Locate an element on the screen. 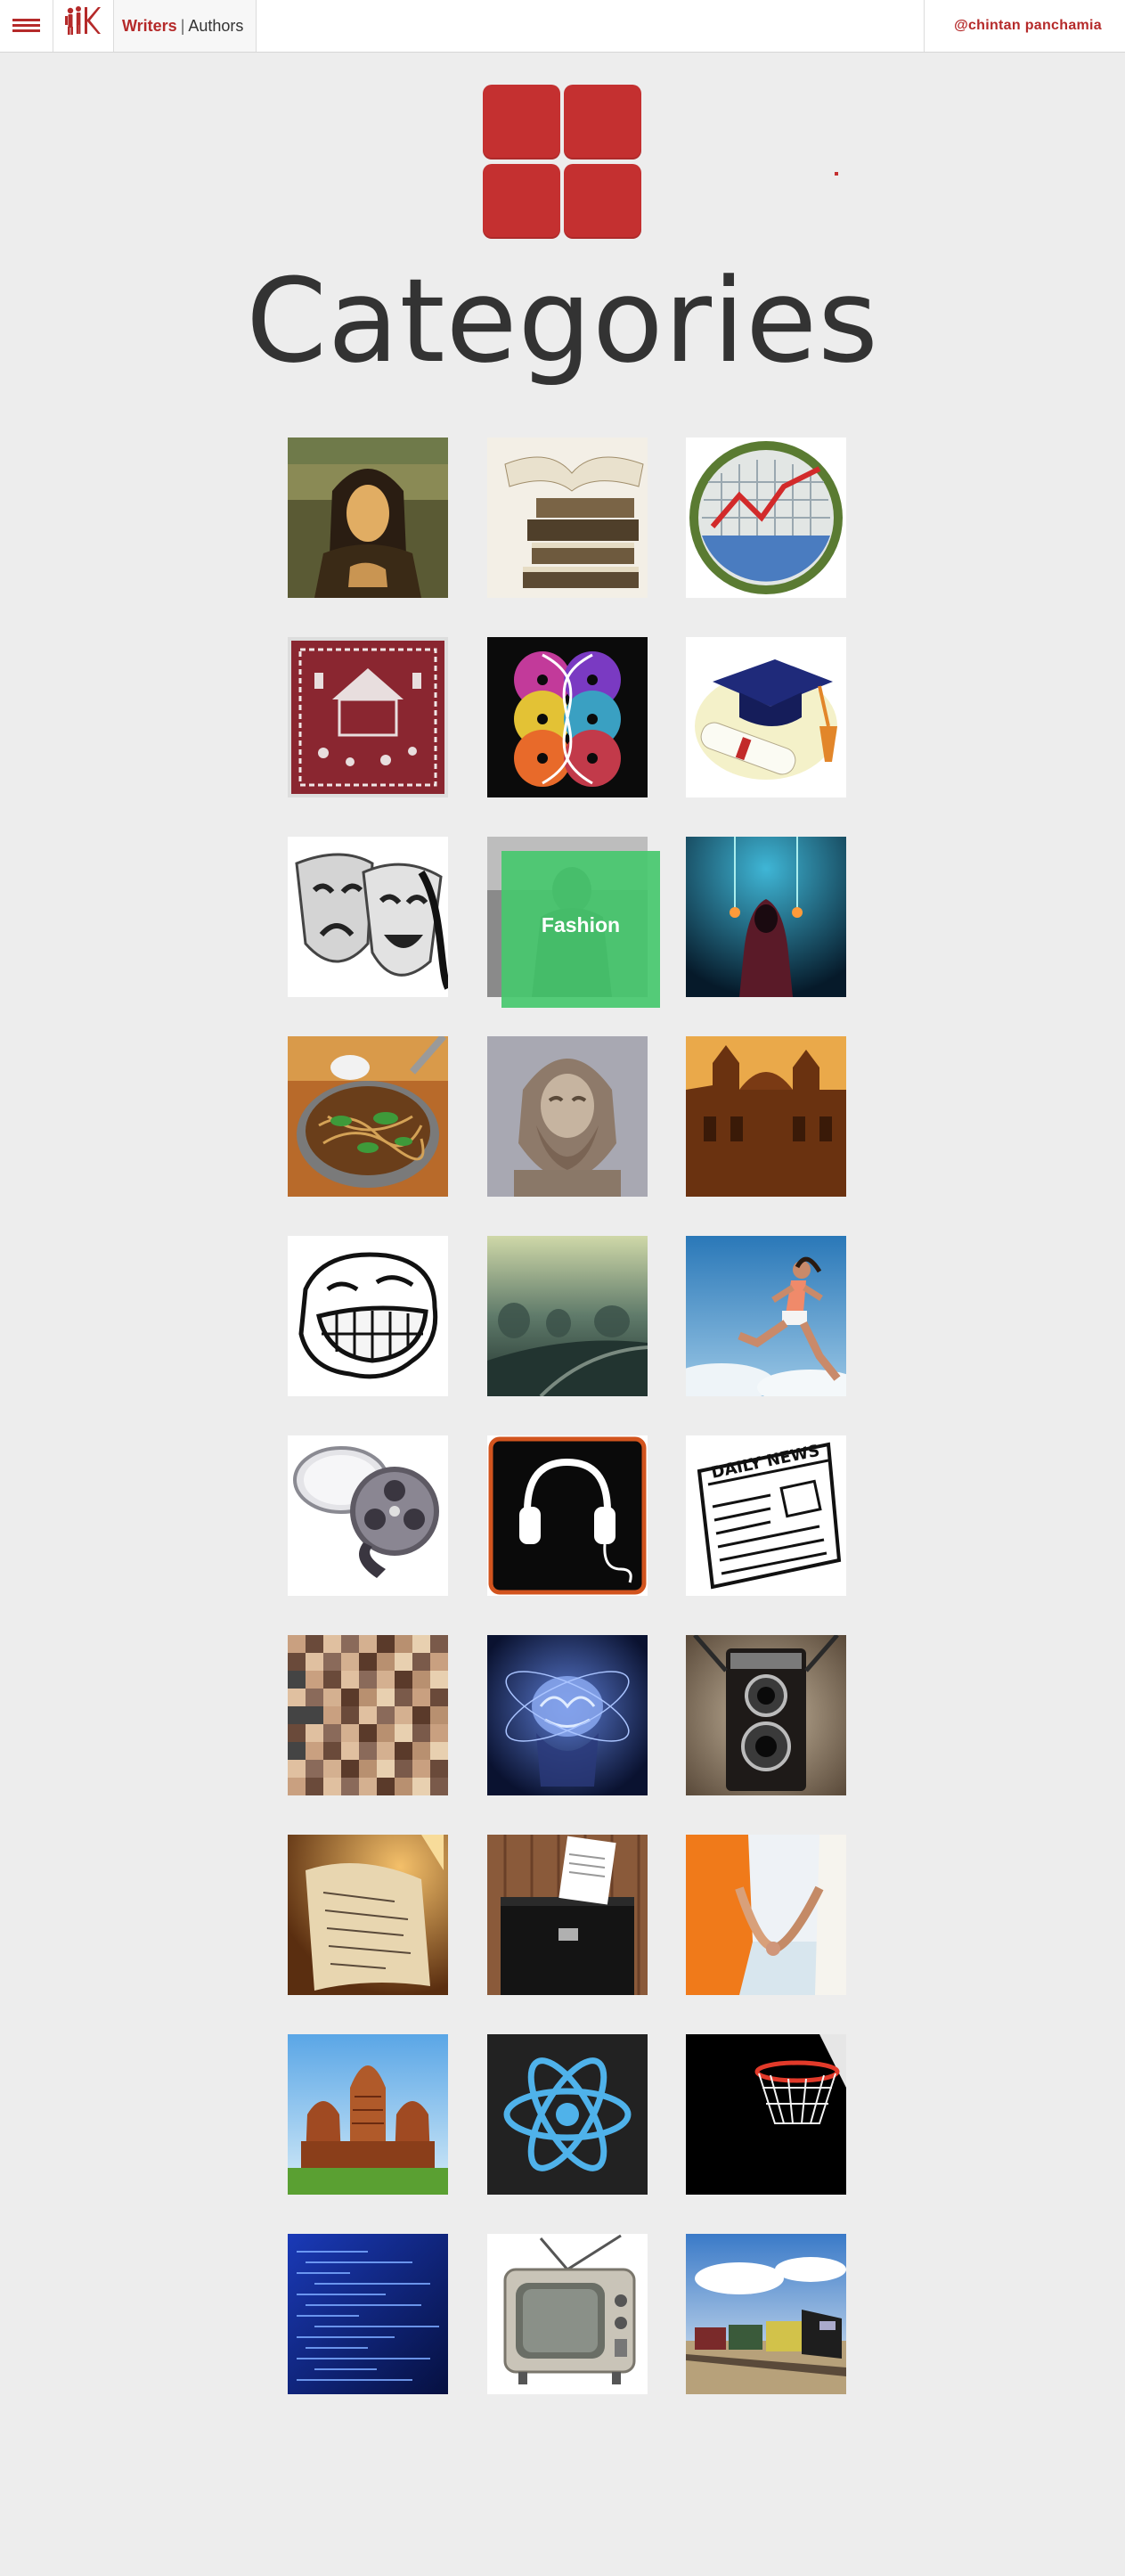 Image resolution: width=1125 pixels, height=2576 pixels. freight-train-icon is located at coordinates (766, 2314).